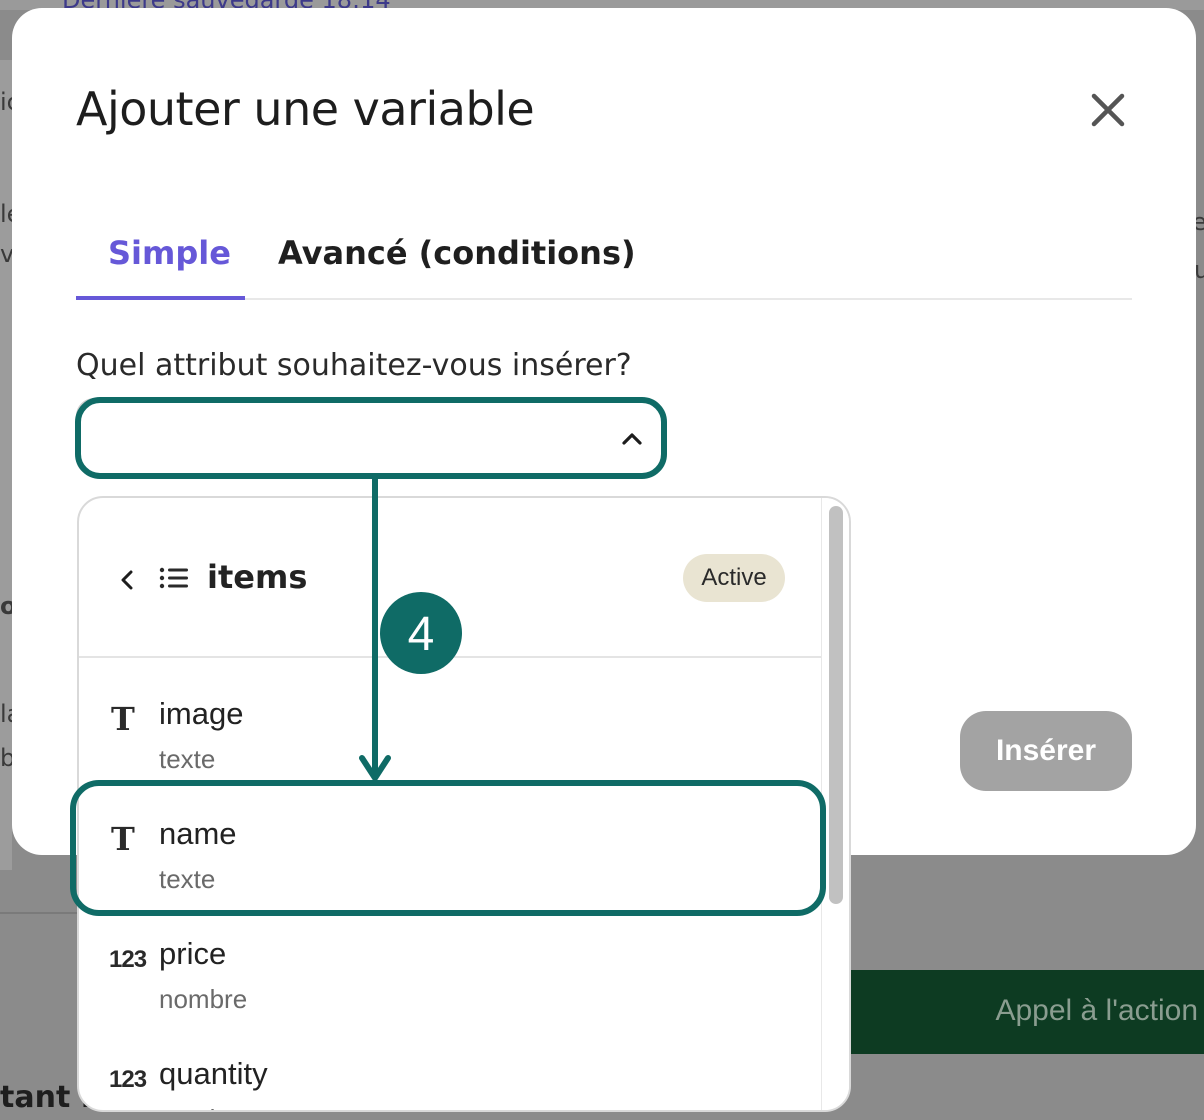 The height and width of the screenshot is (1120, 1204). Describe the element at coordinates (450, 994) in the screenshot. I see `list-item: 123 price nombre` at that location.